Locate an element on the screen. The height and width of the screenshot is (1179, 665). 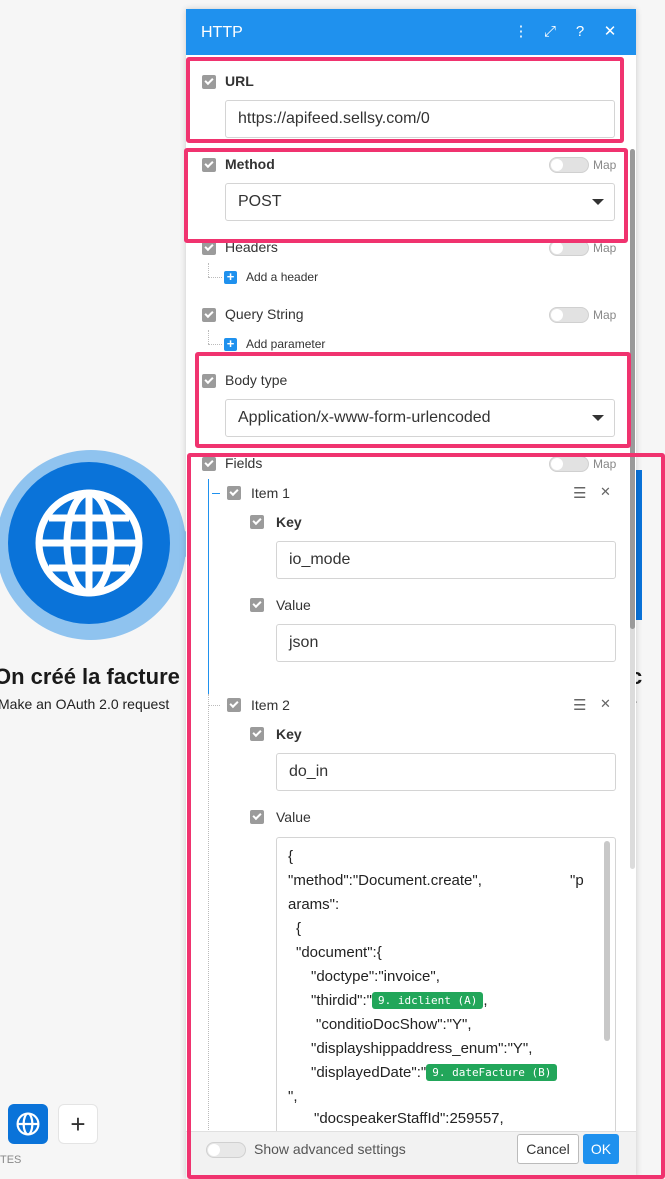
highlight-box-url is located at coordinates (405, 100).